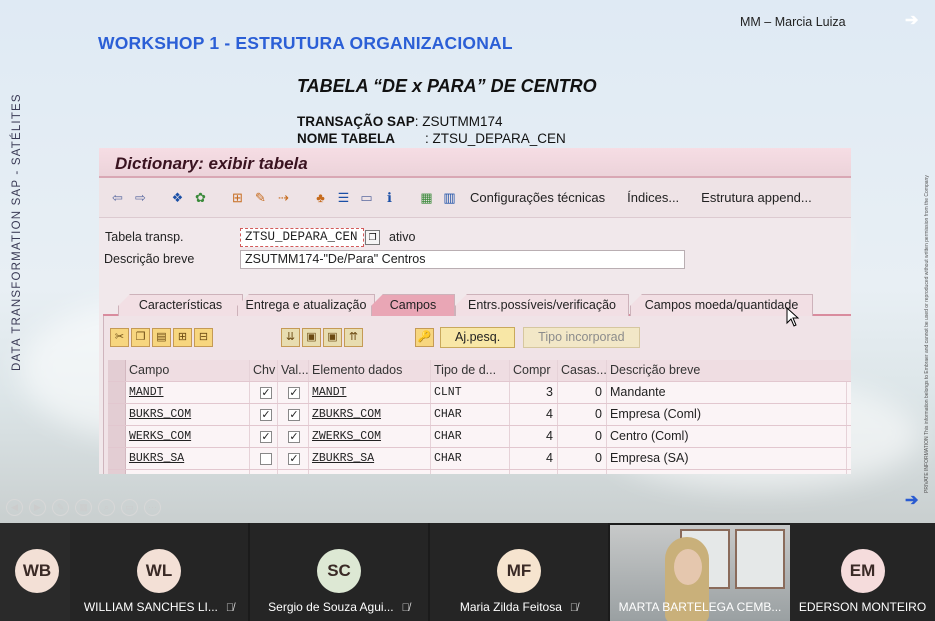 The image size is (935, 621). What do you see at coordinates (160, 414) in the screenshot?
I see `cell-campo-text: BUKRS_COM` at bounding box center [160, 414].